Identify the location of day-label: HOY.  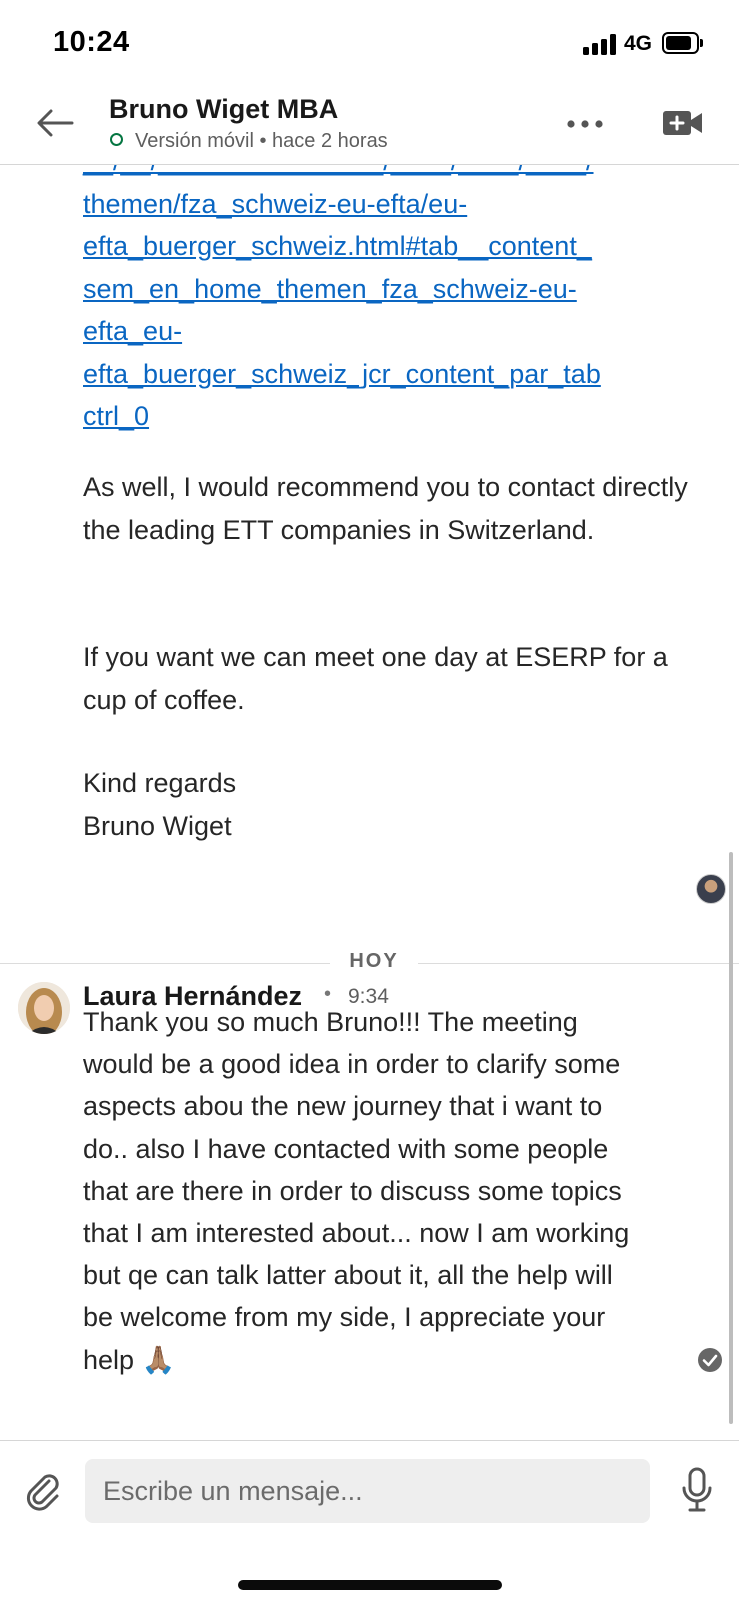
(374, 961).